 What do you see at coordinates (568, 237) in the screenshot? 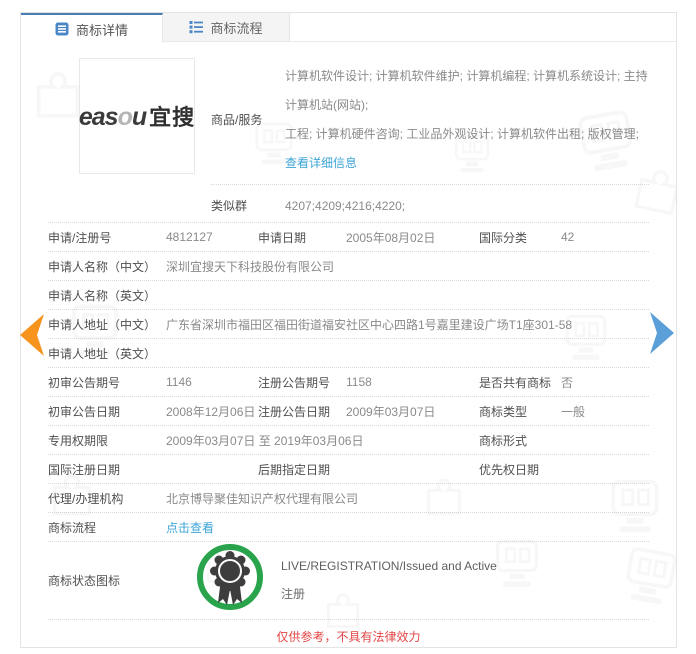
I see `field-value: 42` at bounding box center [568, 237].